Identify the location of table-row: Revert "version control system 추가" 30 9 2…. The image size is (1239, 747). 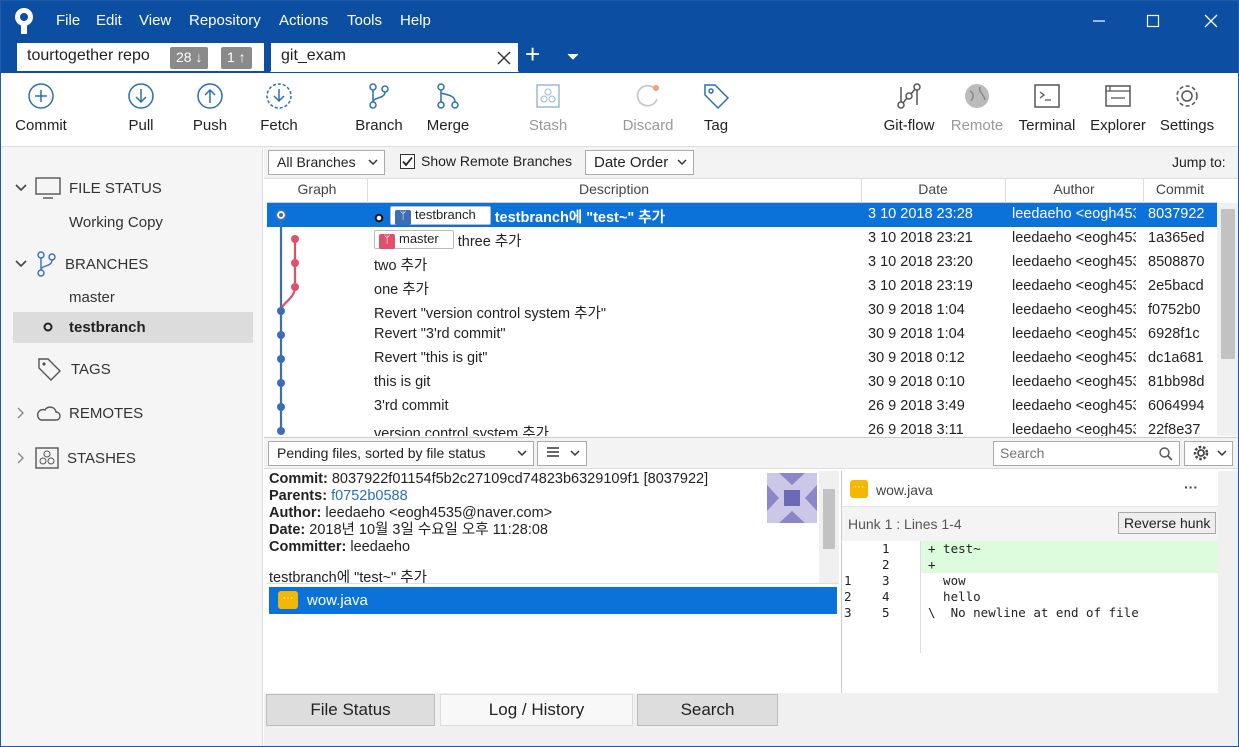
(742, 311).